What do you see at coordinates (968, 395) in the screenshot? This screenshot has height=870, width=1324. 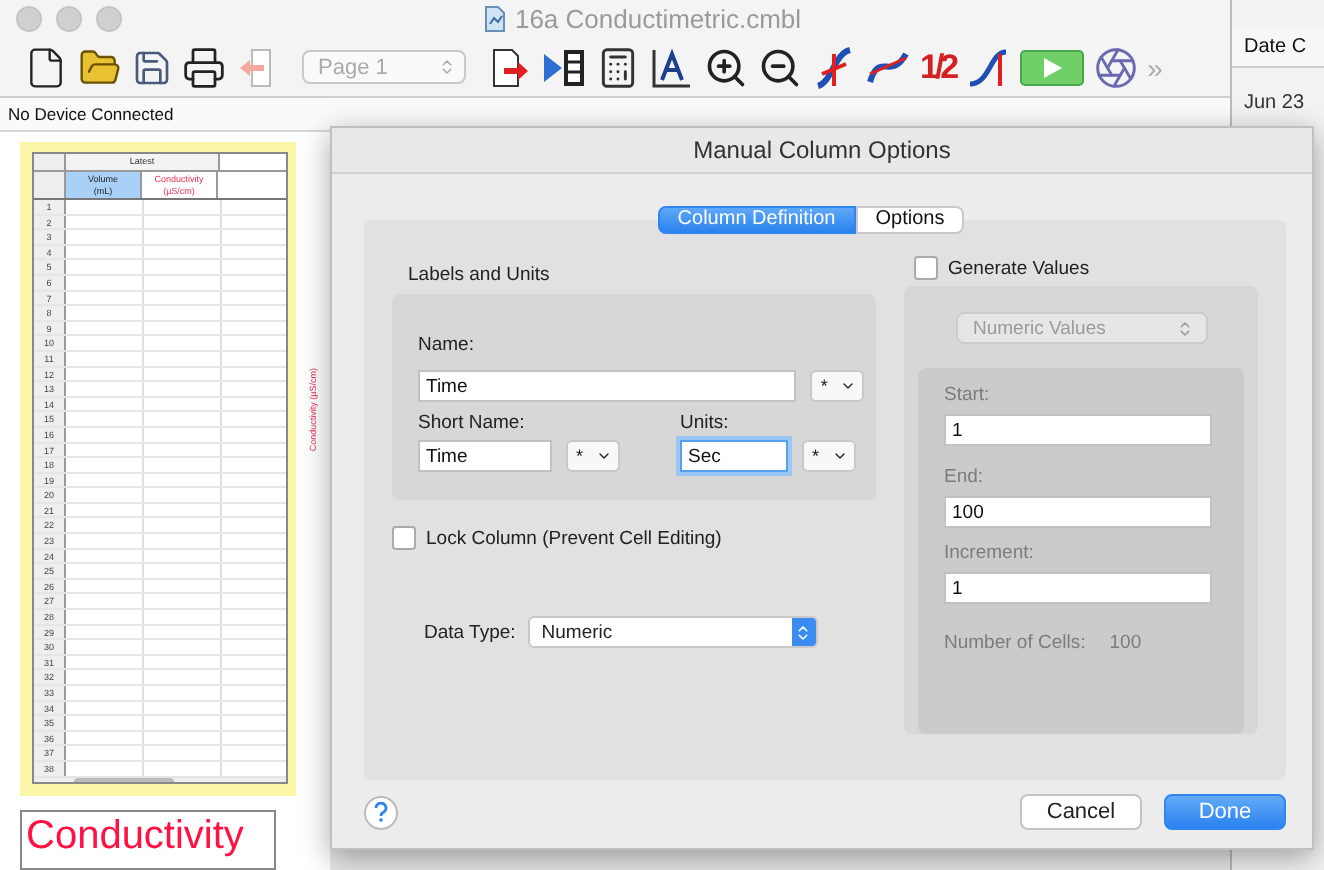 I see `field-label: Start:` at bounding box center [968, 395].